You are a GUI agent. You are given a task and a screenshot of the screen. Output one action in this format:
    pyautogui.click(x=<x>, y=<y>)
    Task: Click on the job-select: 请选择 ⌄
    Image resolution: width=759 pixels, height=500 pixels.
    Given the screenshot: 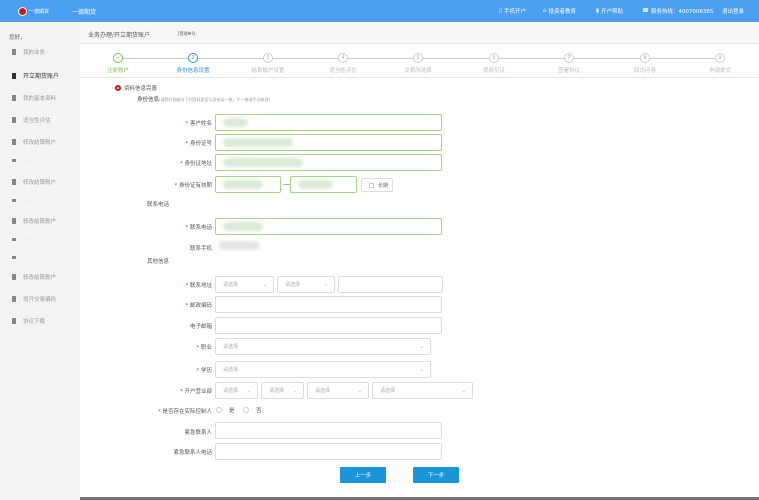 What is the action you would take?
    pyautogui.click(x=323, y=346)
    